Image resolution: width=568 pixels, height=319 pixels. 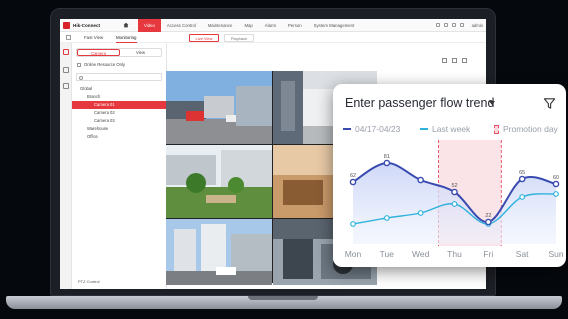 What do you see at coordinates (295, 25) in the screenshot?
I see `nav-item-person: Person` at bounding box center [295, 25].